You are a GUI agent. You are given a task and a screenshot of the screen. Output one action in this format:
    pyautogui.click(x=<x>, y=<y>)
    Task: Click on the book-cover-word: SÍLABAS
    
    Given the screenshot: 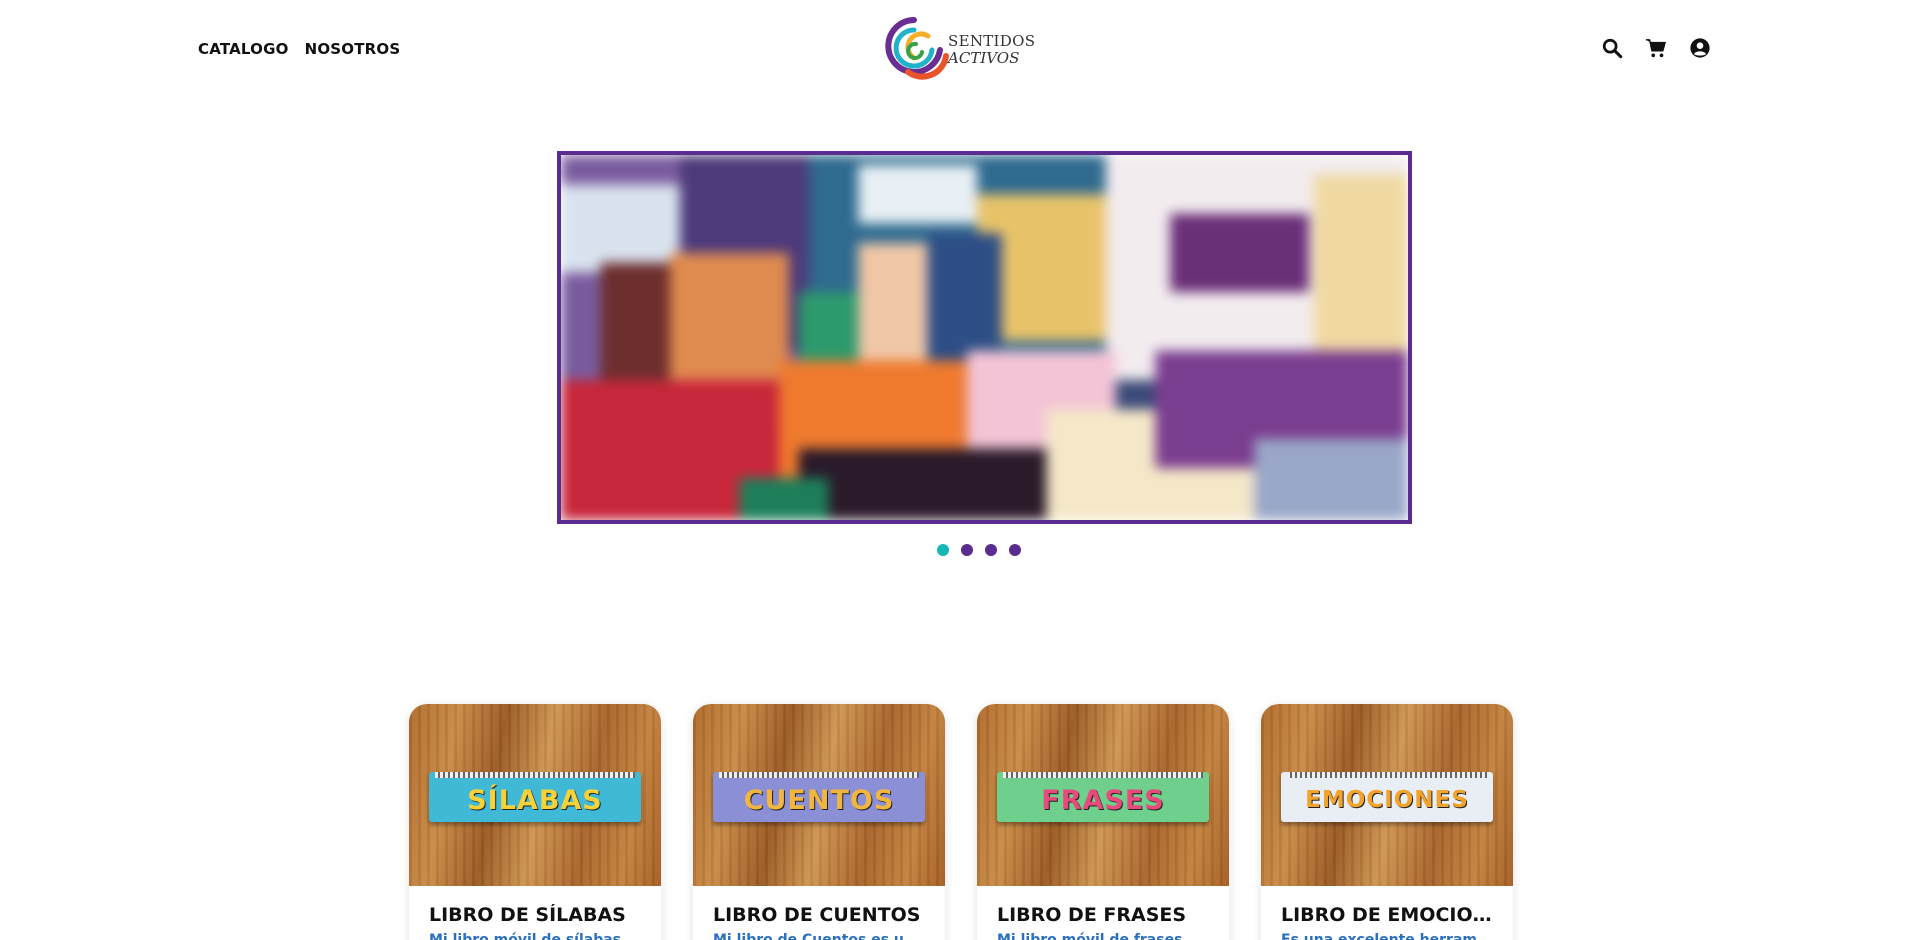 What is the action you would take?
    pyautogui.click(x=535, y=800)
    